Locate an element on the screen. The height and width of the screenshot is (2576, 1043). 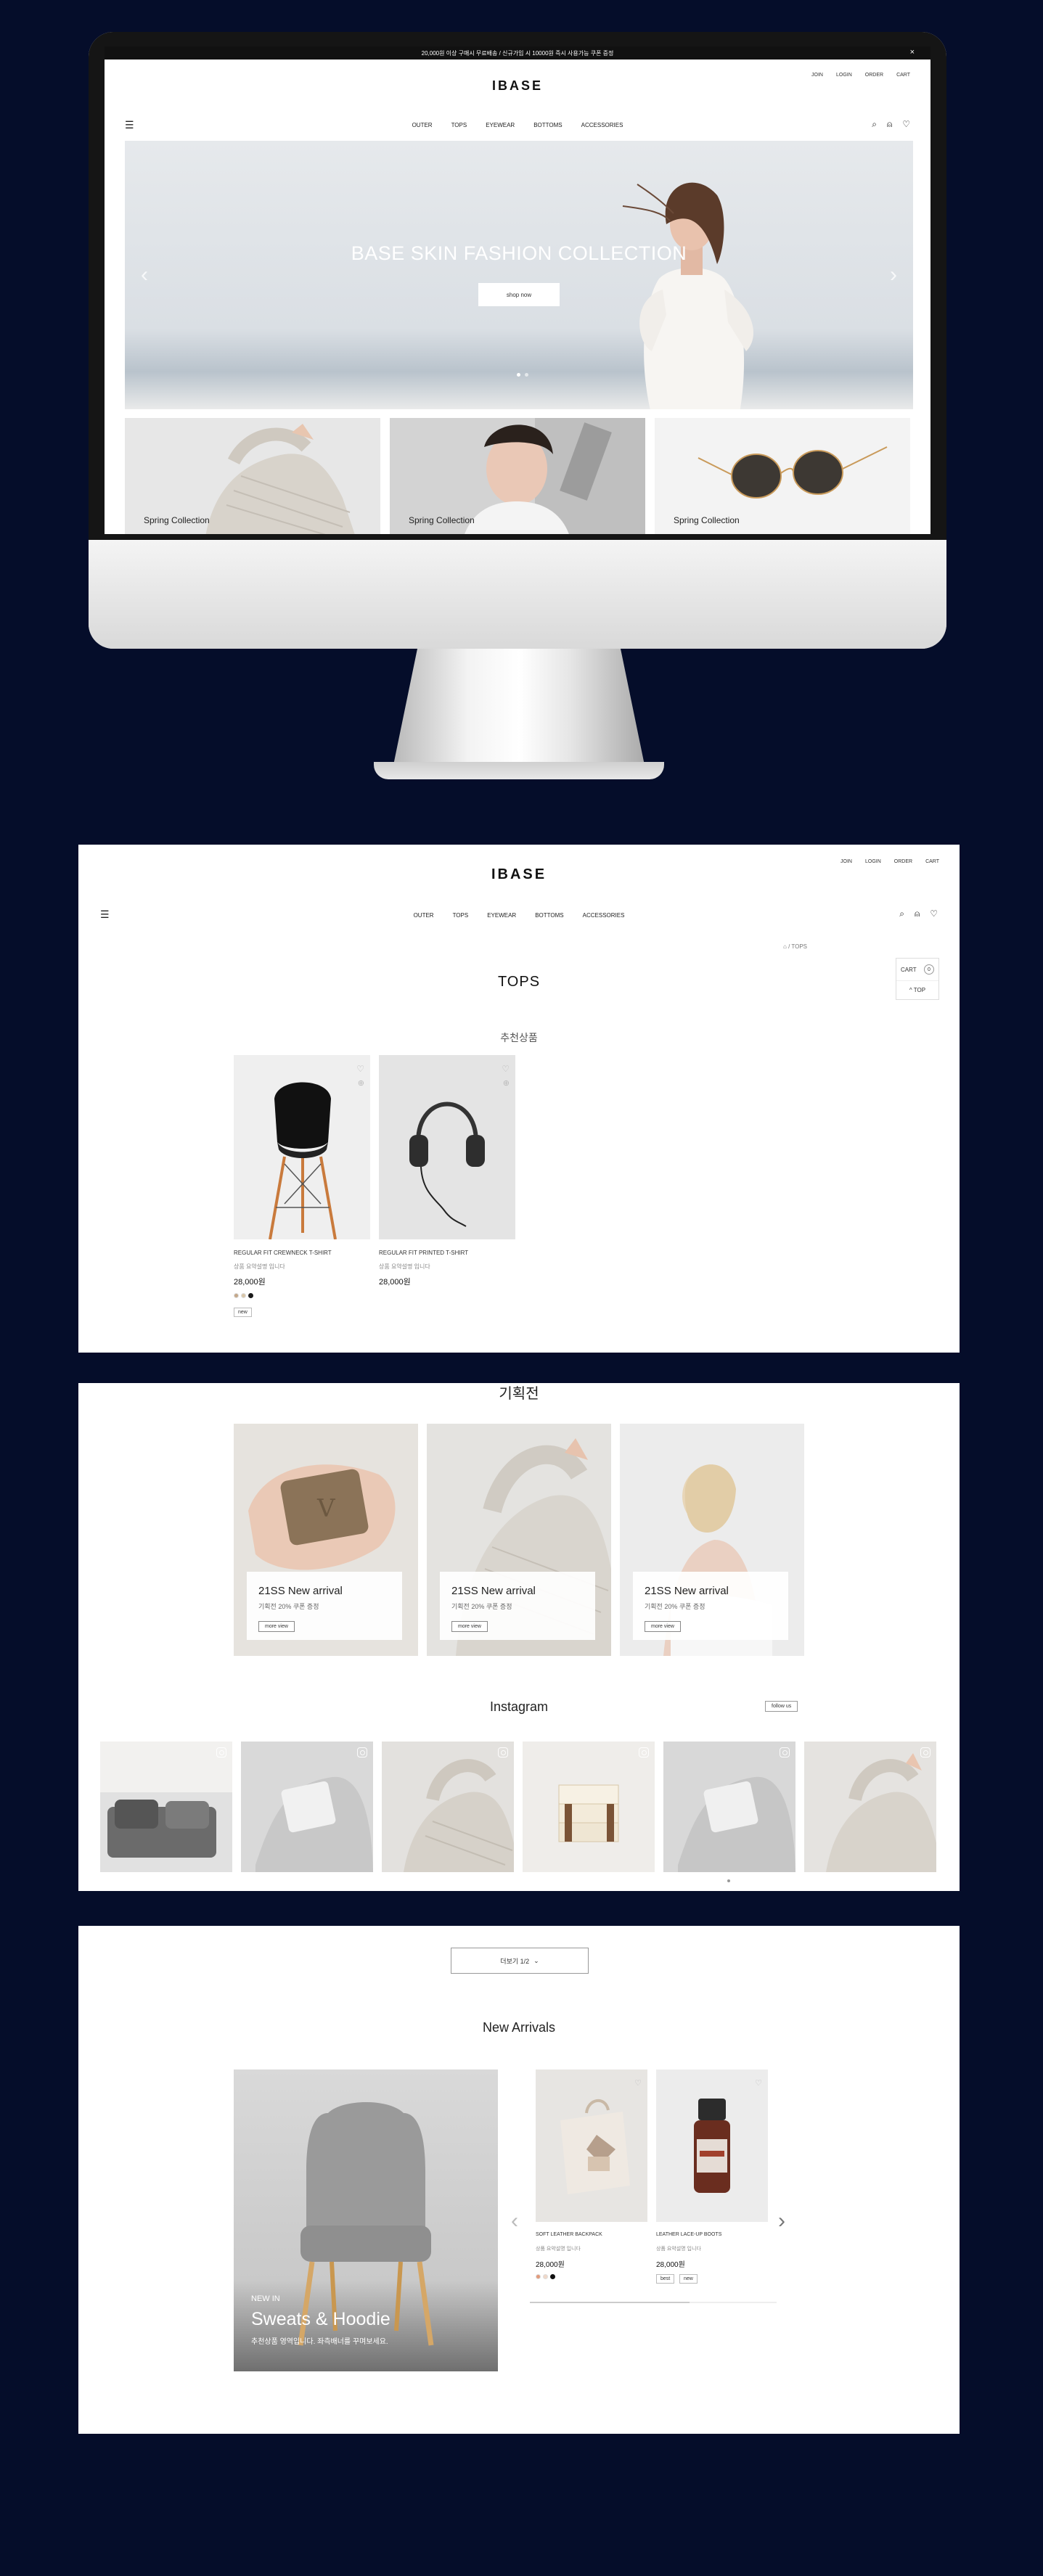
quick-cart-label: CART is located at coordinates (909, 969).